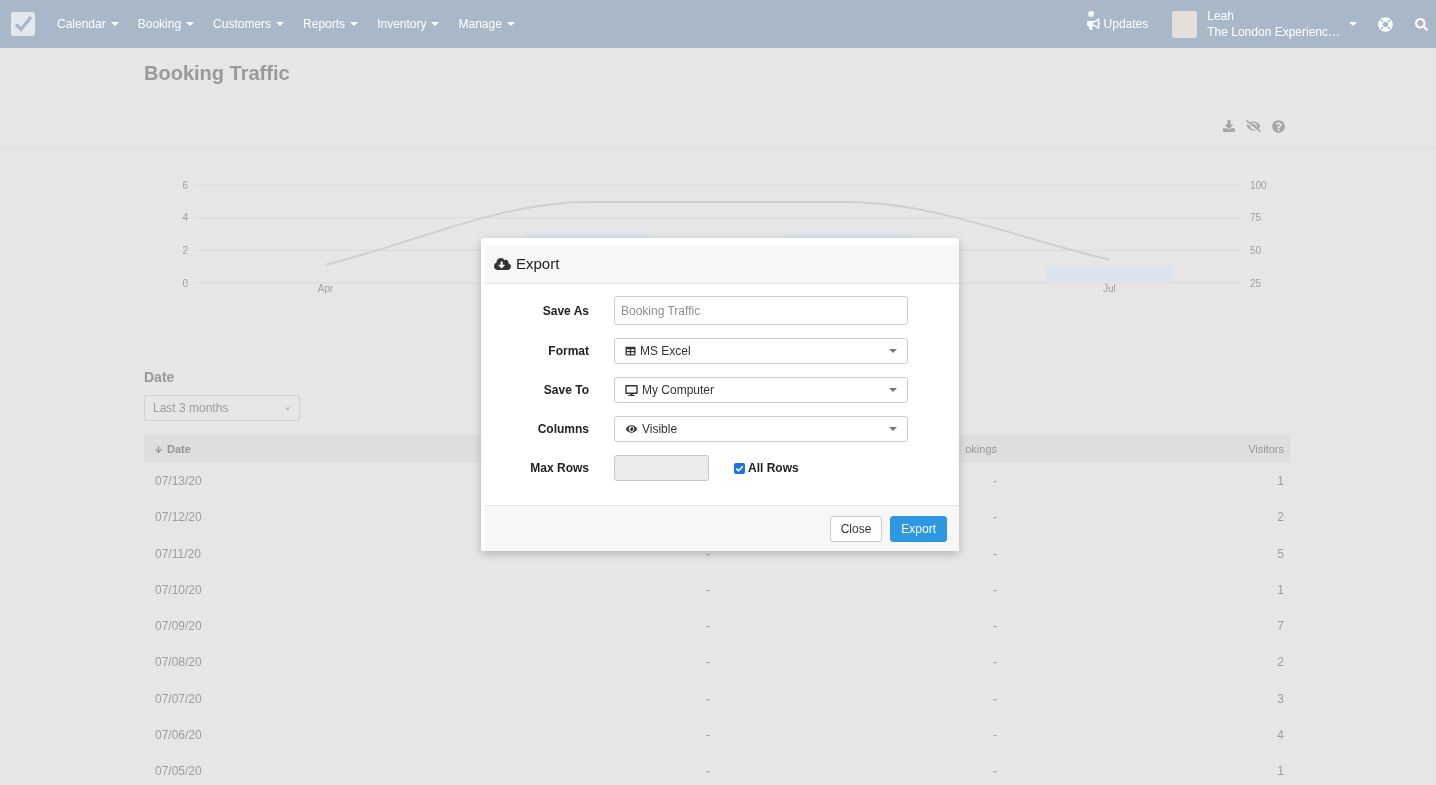  What do you see at coordinates (325, 288) in the screenshot?
I see `x-axis-label: Apr` at bounding box center [325, 288].